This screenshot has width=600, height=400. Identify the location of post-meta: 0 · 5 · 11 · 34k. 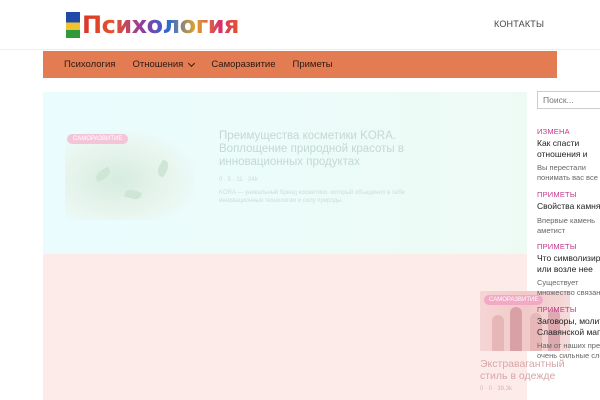
(238, 180).